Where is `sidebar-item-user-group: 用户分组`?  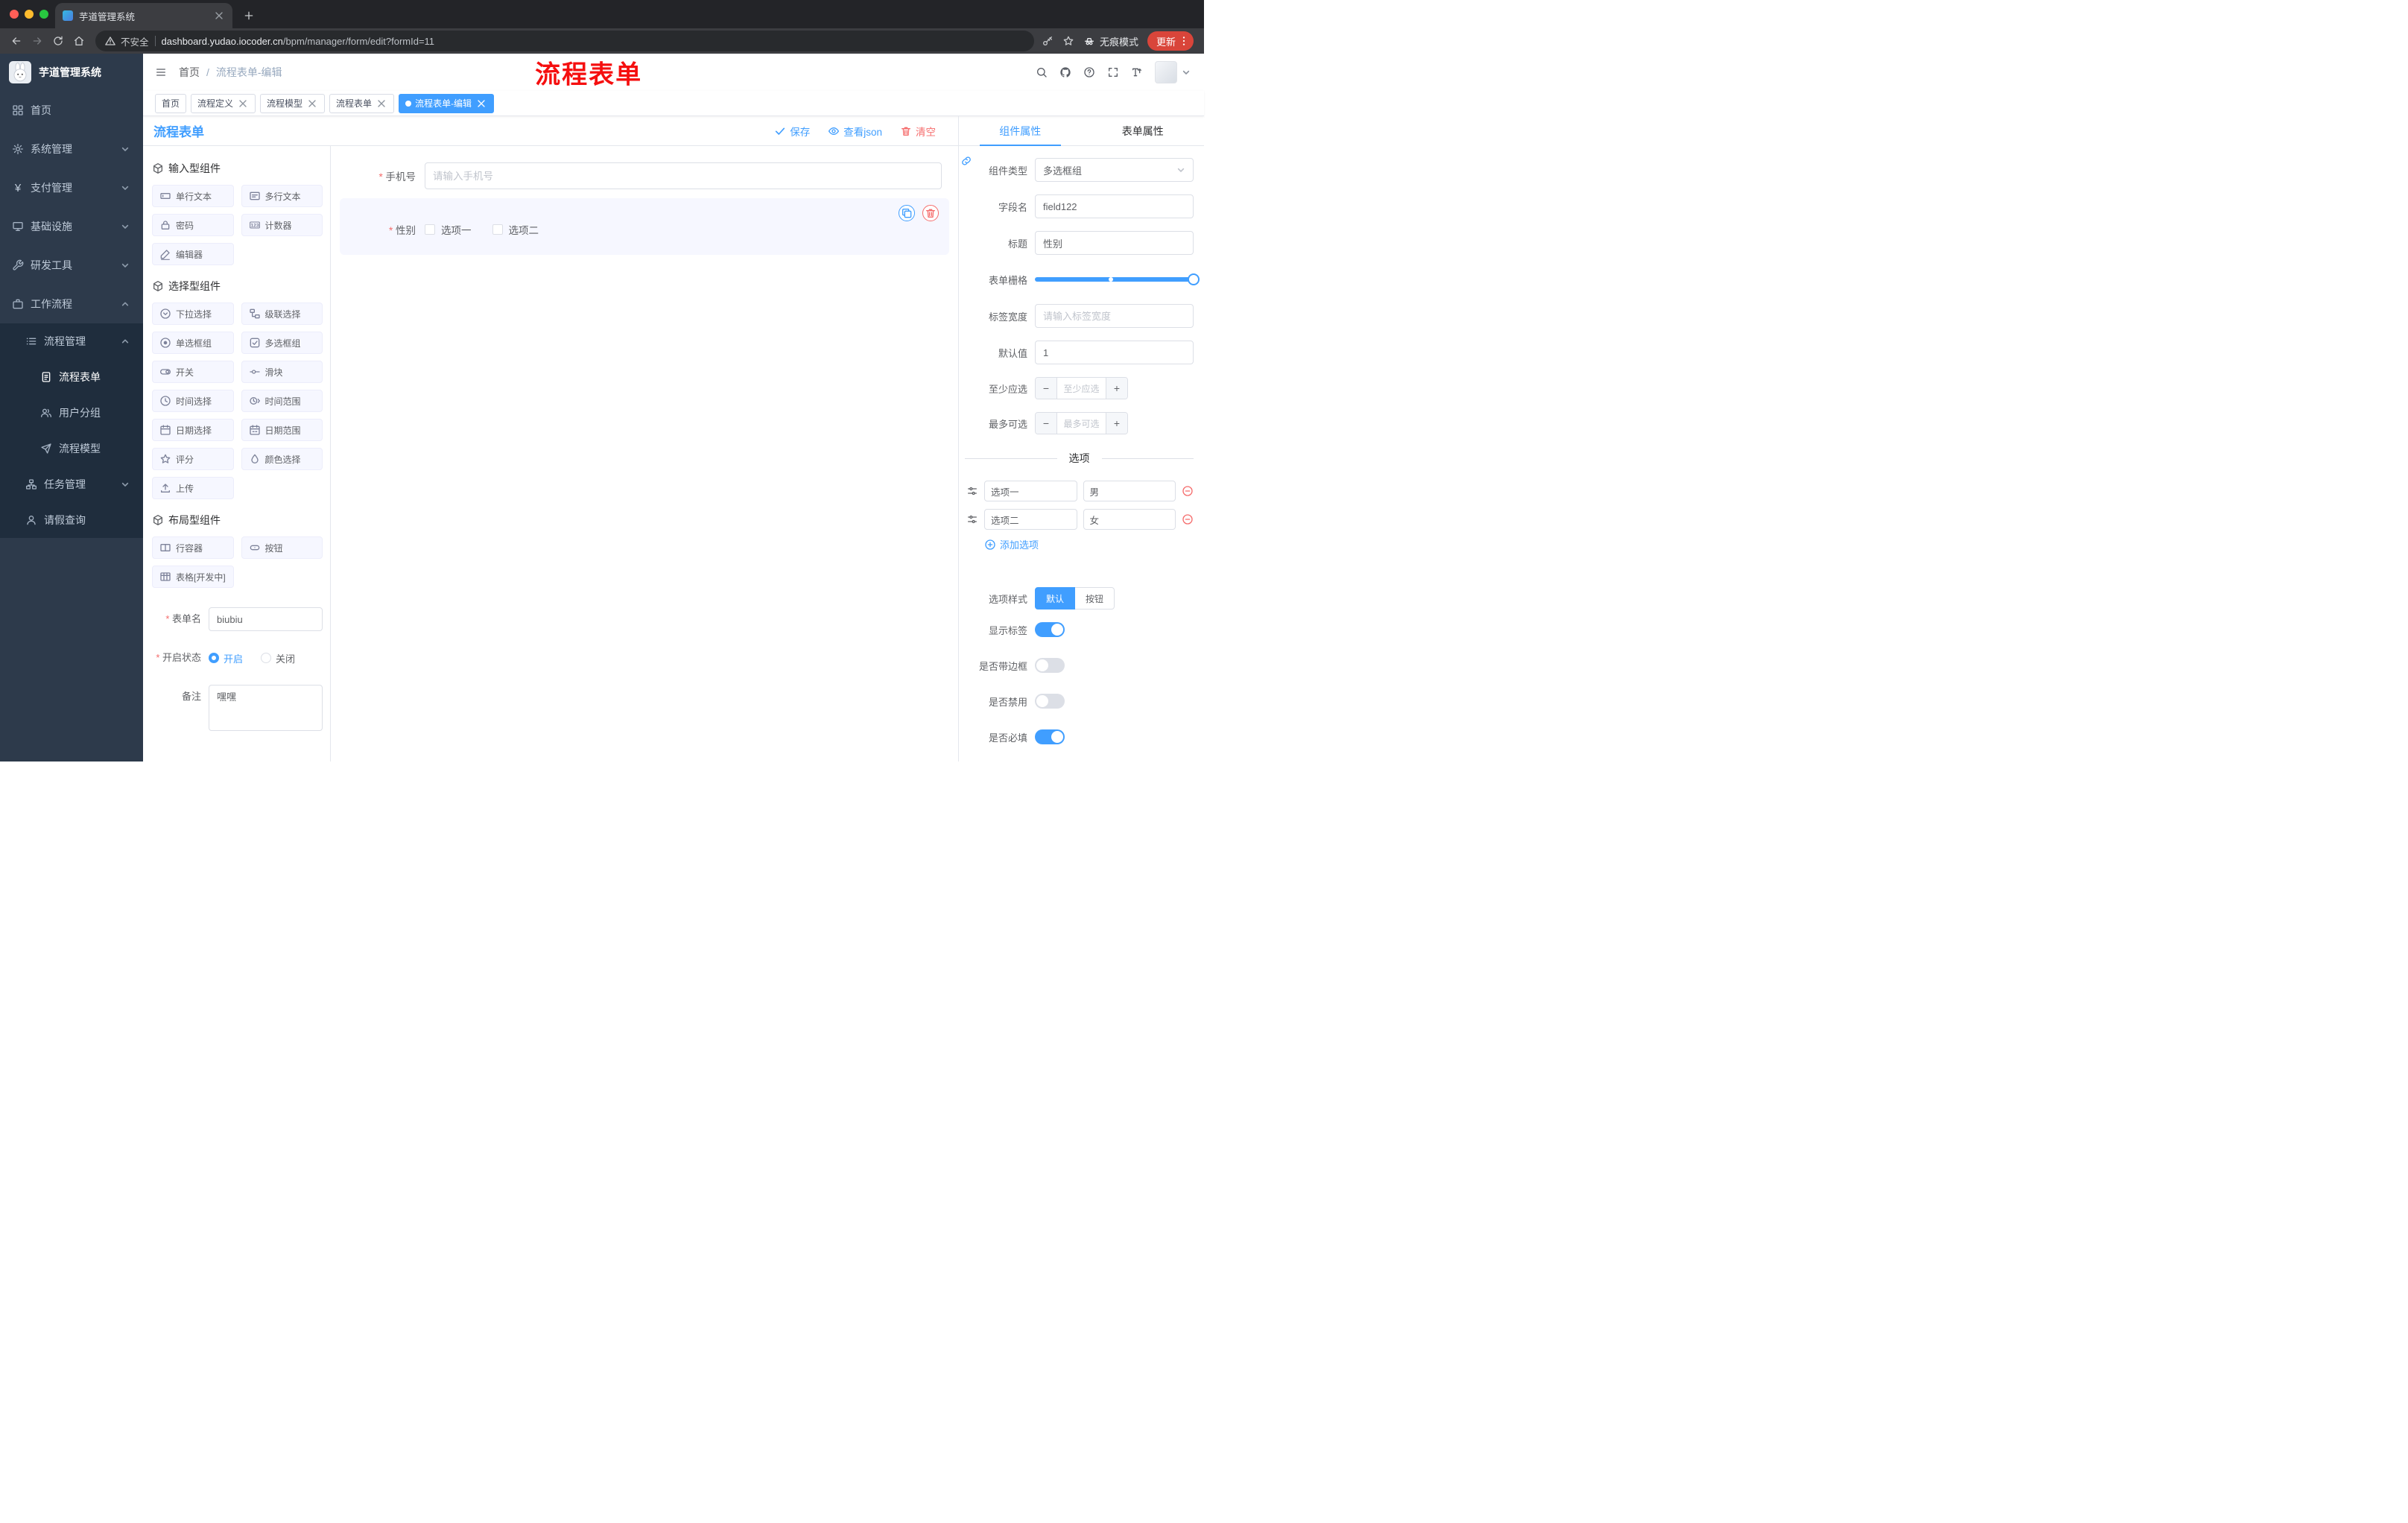 sidebar-item-user-group: 用户分组 is located at coordinates (71, 413).